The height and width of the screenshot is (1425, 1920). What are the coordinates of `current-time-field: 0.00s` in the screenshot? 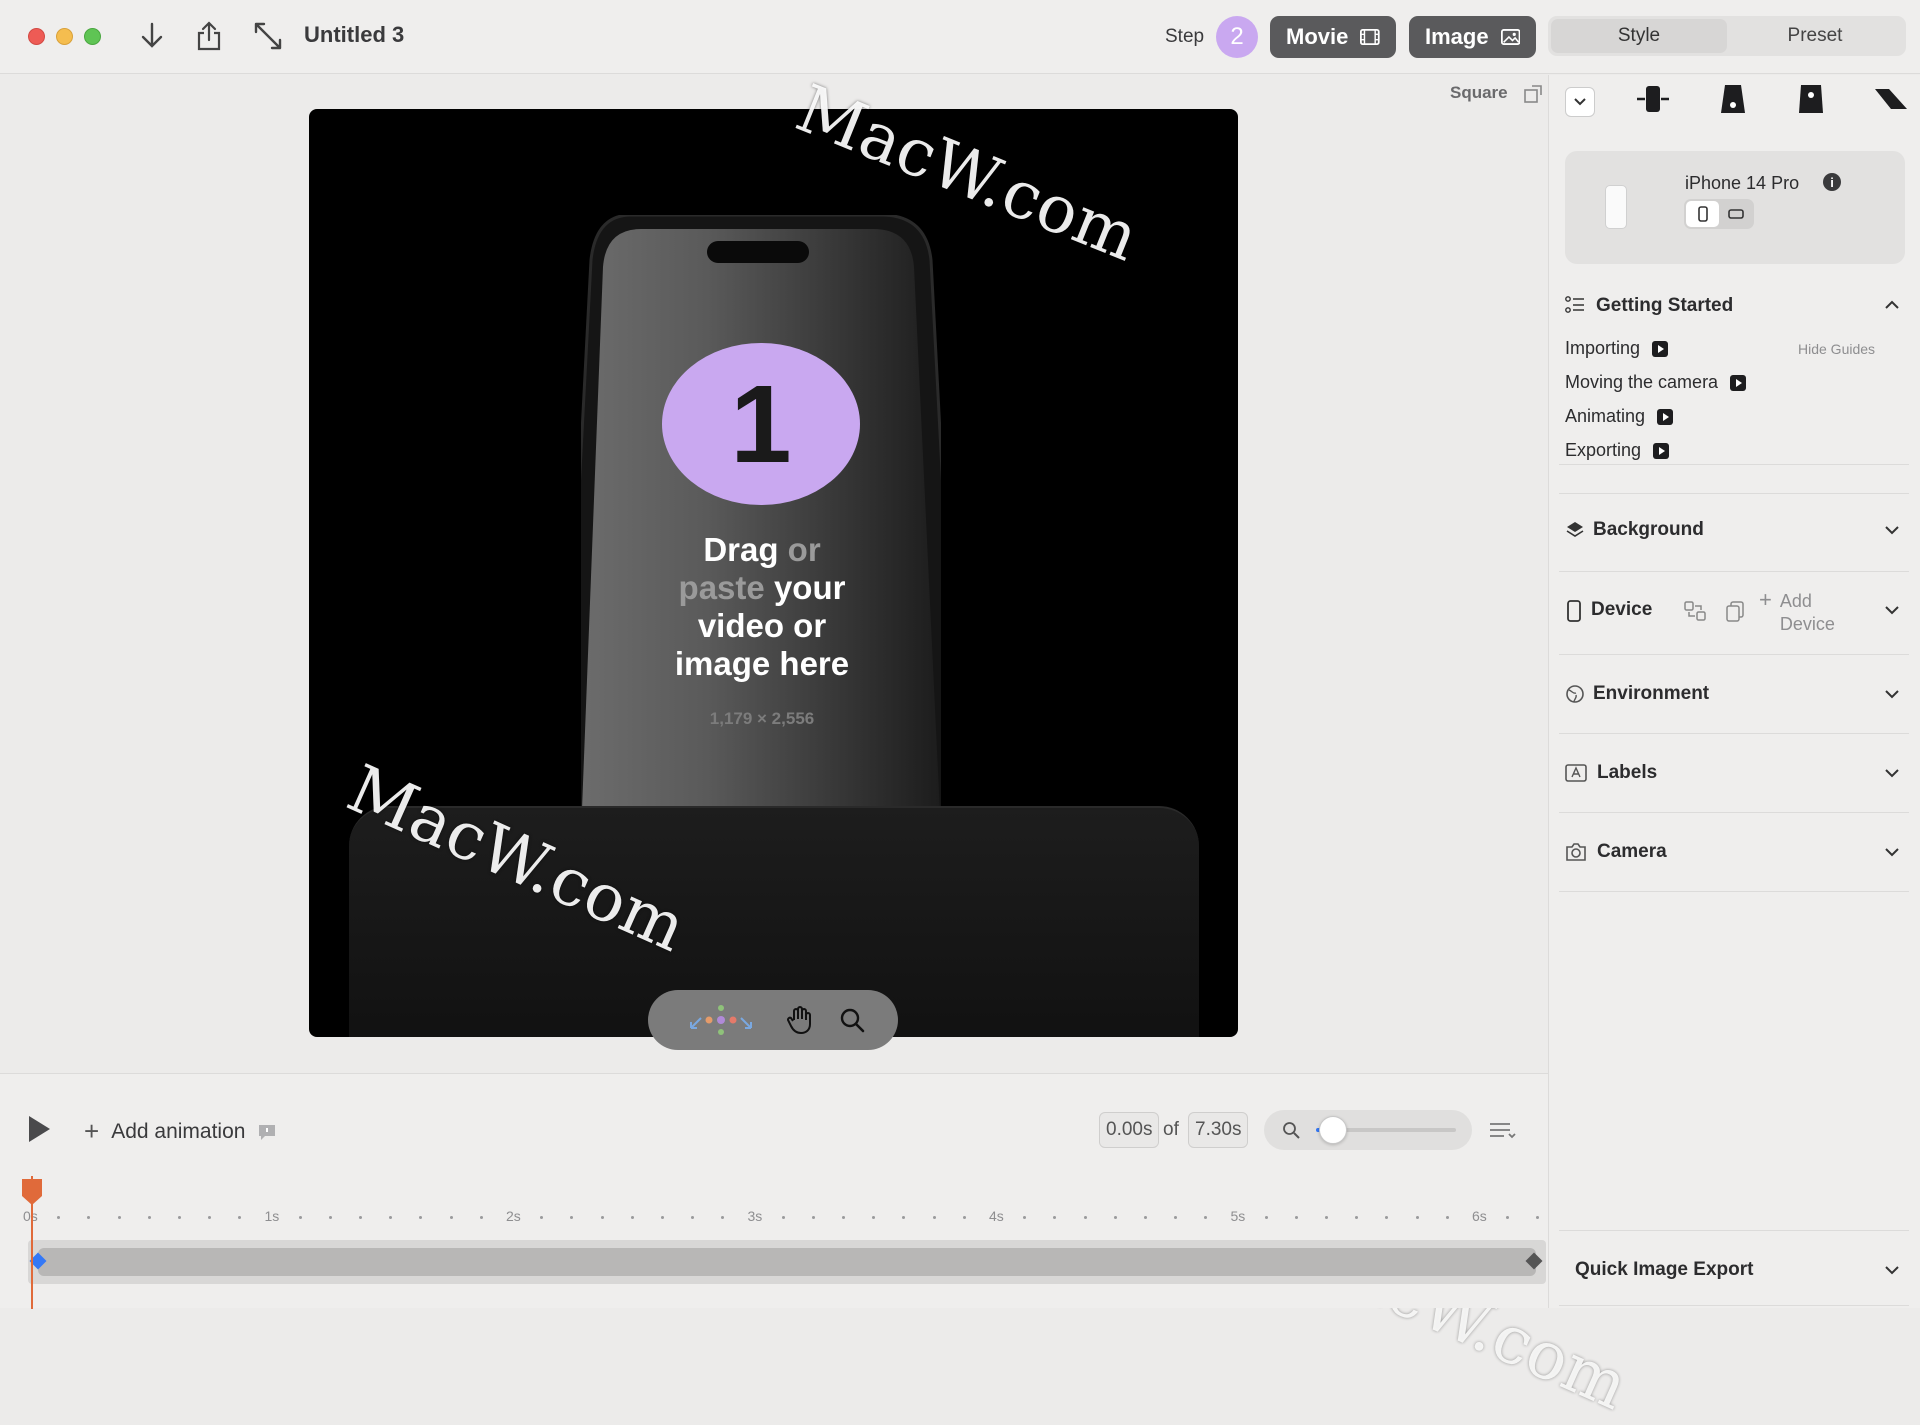 It's located at (1129, 1130).